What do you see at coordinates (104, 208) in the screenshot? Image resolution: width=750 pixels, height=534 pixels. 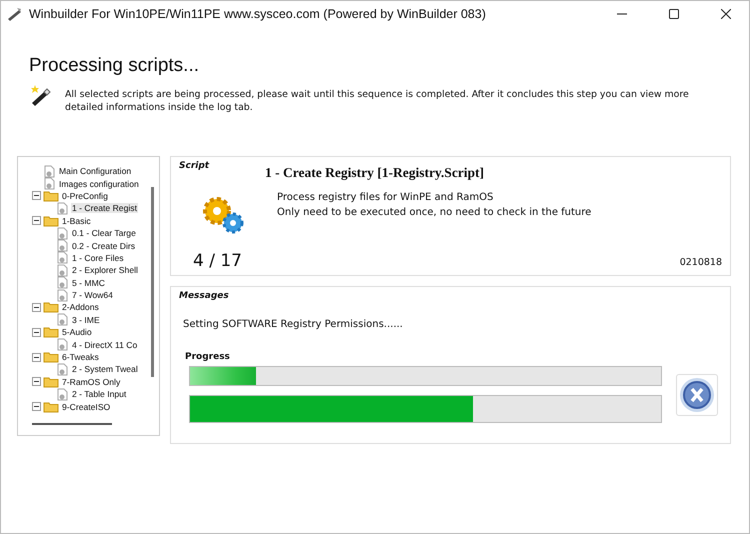 I see `tree-item: 1 - Create Regist` at bounding box center [104, 208].